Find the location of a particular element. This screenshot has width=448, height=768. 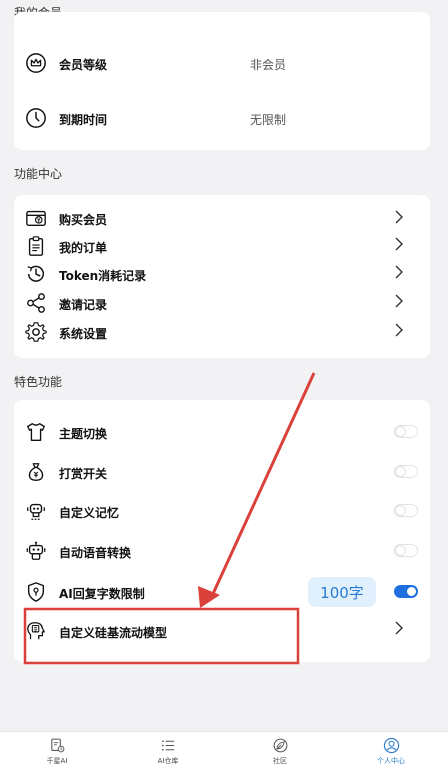

reply-limit-toggle is located at coordinates (406, 591).